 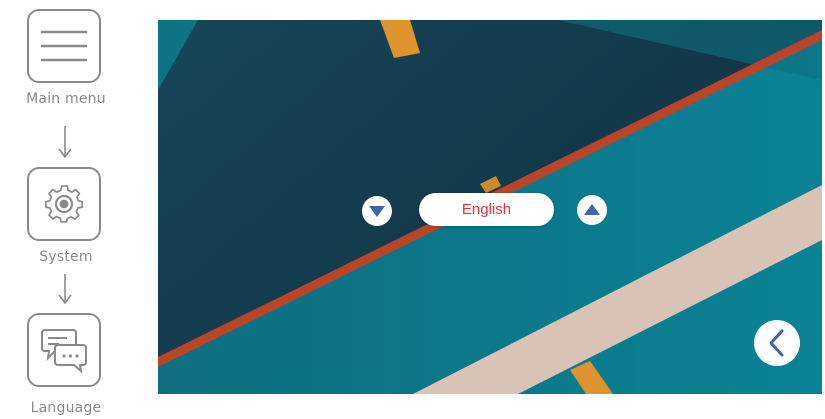 I want to click on selected-language: English, so click(x=486, y=209).